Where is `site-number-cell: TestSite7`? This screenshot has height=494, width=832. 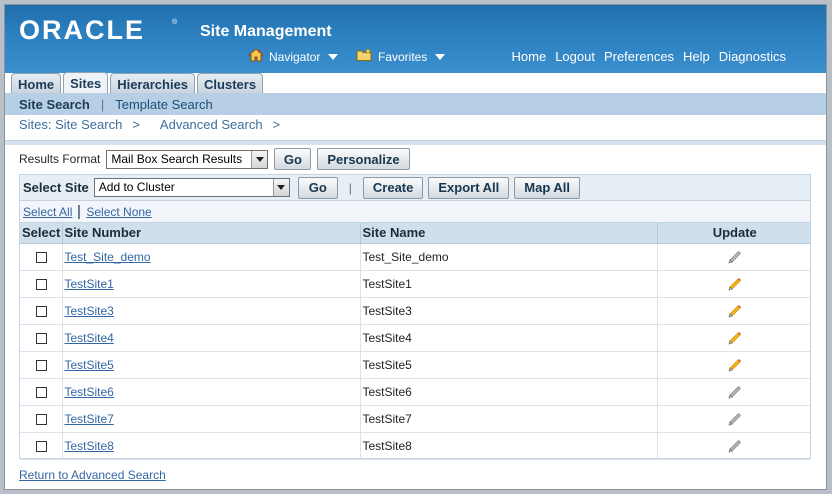 site-number-cell: TestSite7 is located at coordinates (211, 419).